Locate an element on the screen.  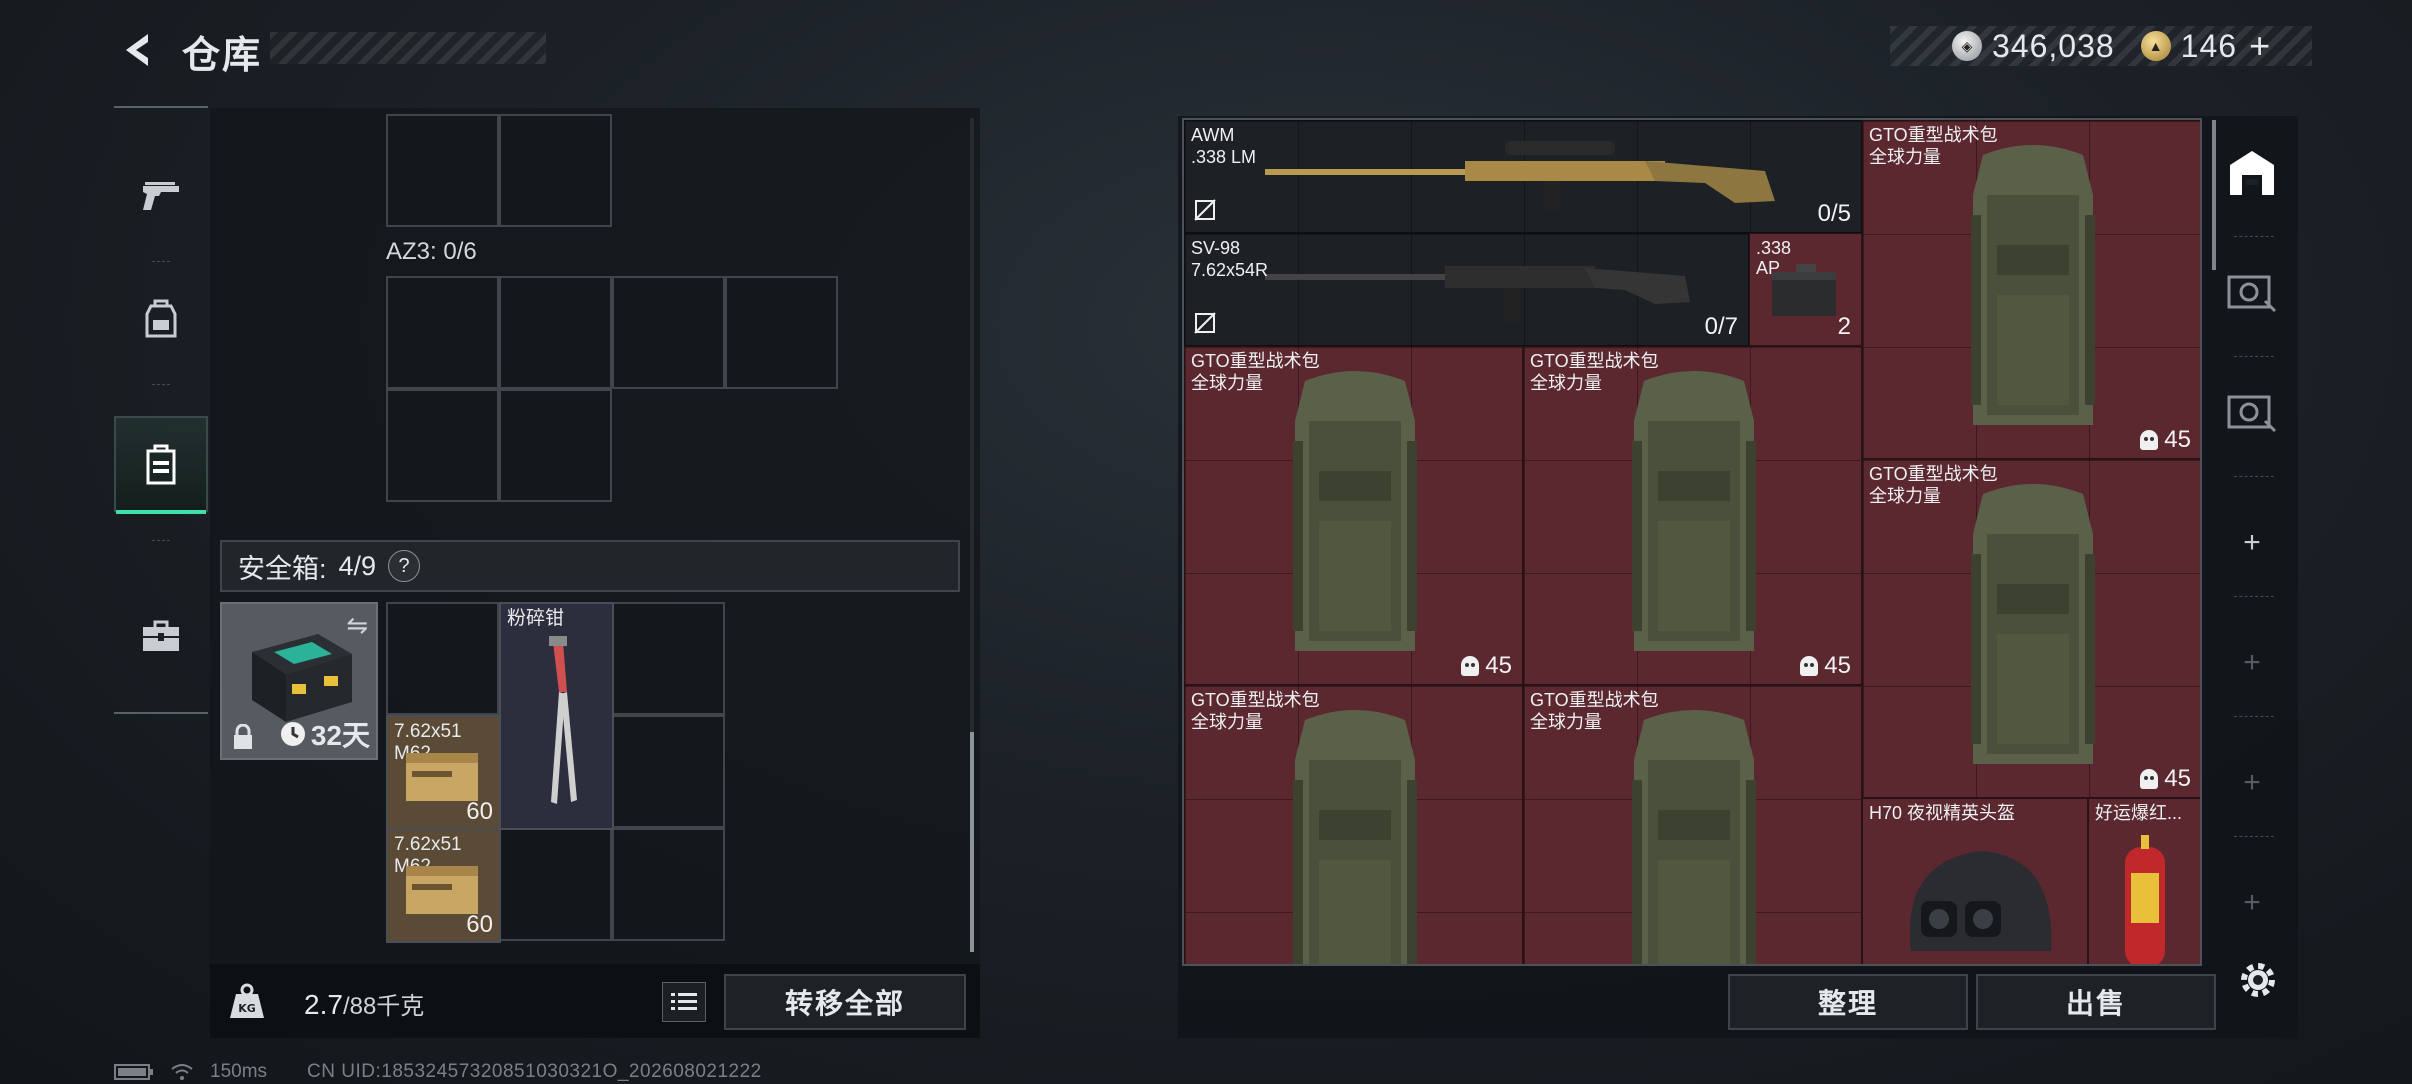
safe-box-count: 4/9 is located at coordinates (357, 565).